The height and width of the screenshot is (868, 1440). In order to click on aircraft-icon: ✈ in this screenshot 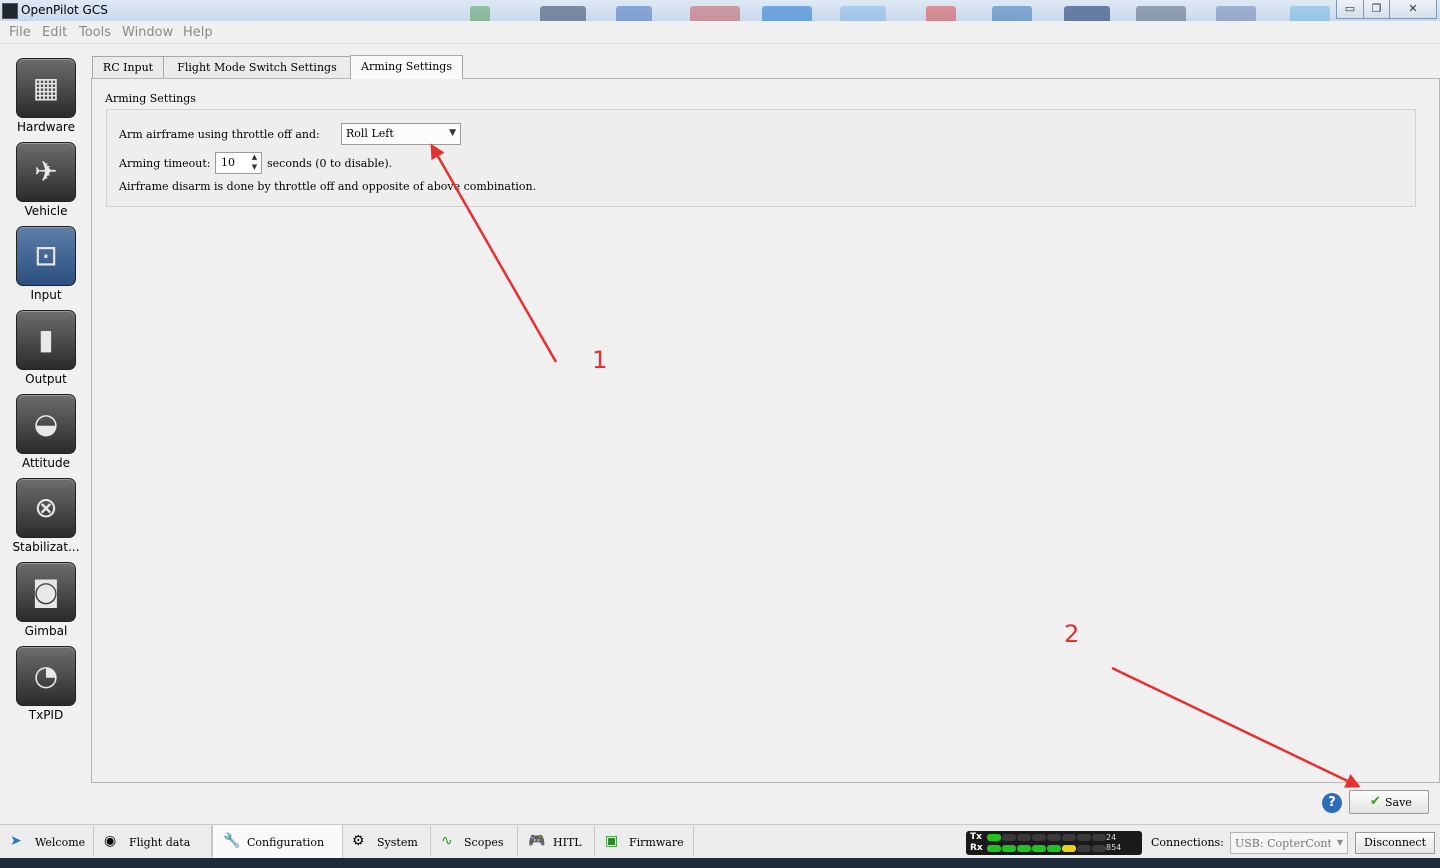, I will do `click(46, 172)`.